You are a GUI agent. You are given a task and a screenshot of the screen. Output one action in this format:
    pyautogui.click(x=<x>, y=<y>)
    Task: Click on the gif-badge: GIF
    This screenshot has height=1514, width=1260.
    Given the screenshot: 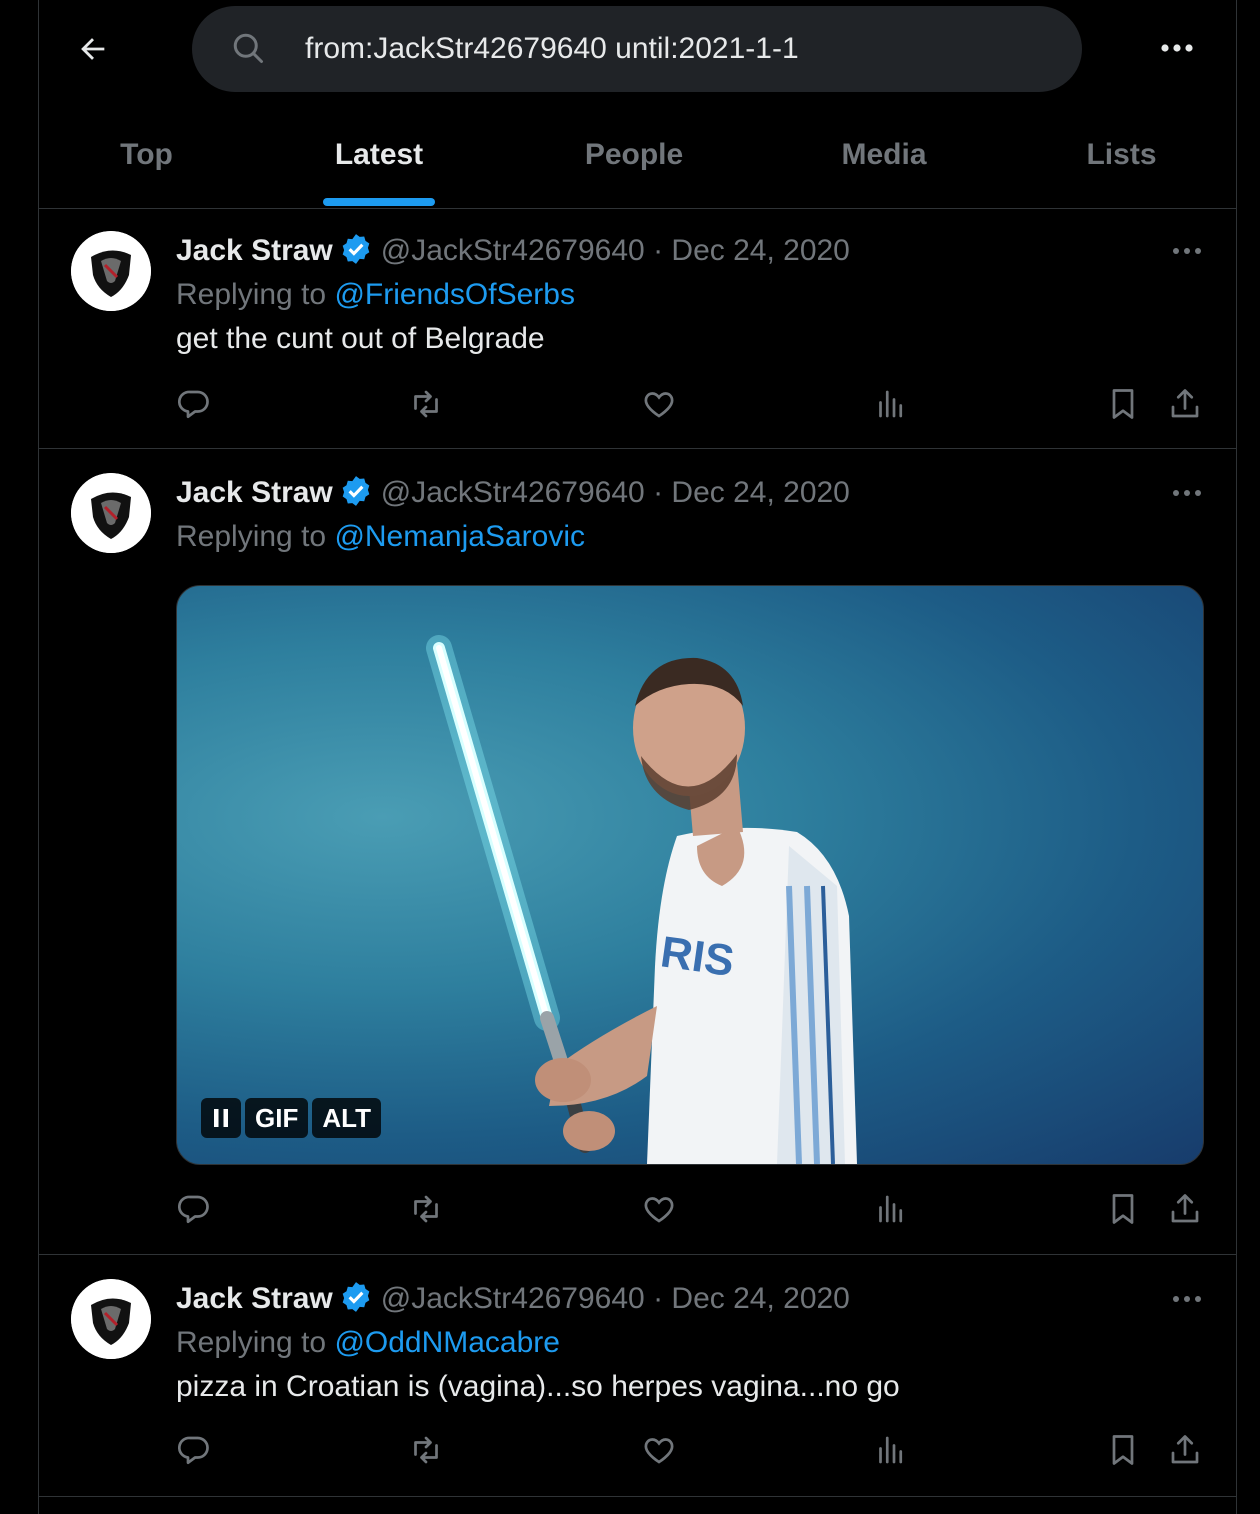 What is the action you would take?
    pyautogui.click(x=277, y=1118)
    